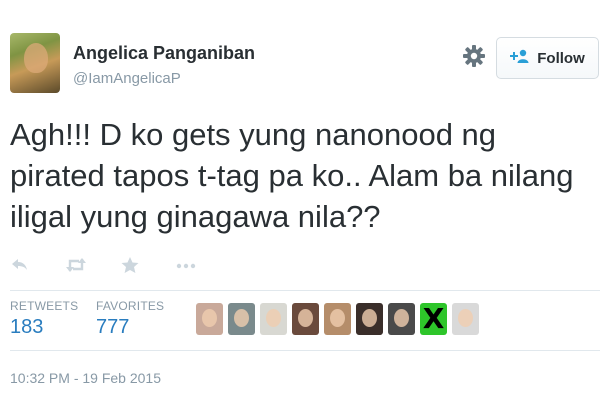  Describe the element at coordinates (85, 378) in the screenshot. I see `tweet-timestamp: 10:32 PM - 19 Feb 2015` at that location.